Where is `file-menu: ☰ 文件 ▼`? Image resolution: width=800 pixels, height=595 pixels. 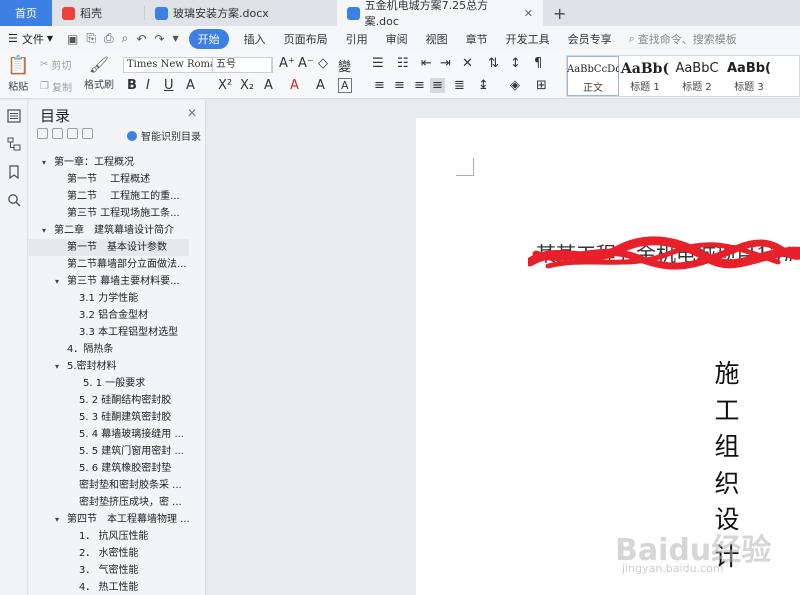 file-menu: ☰ 文件 ▼ is located at coordinates (26, 39).